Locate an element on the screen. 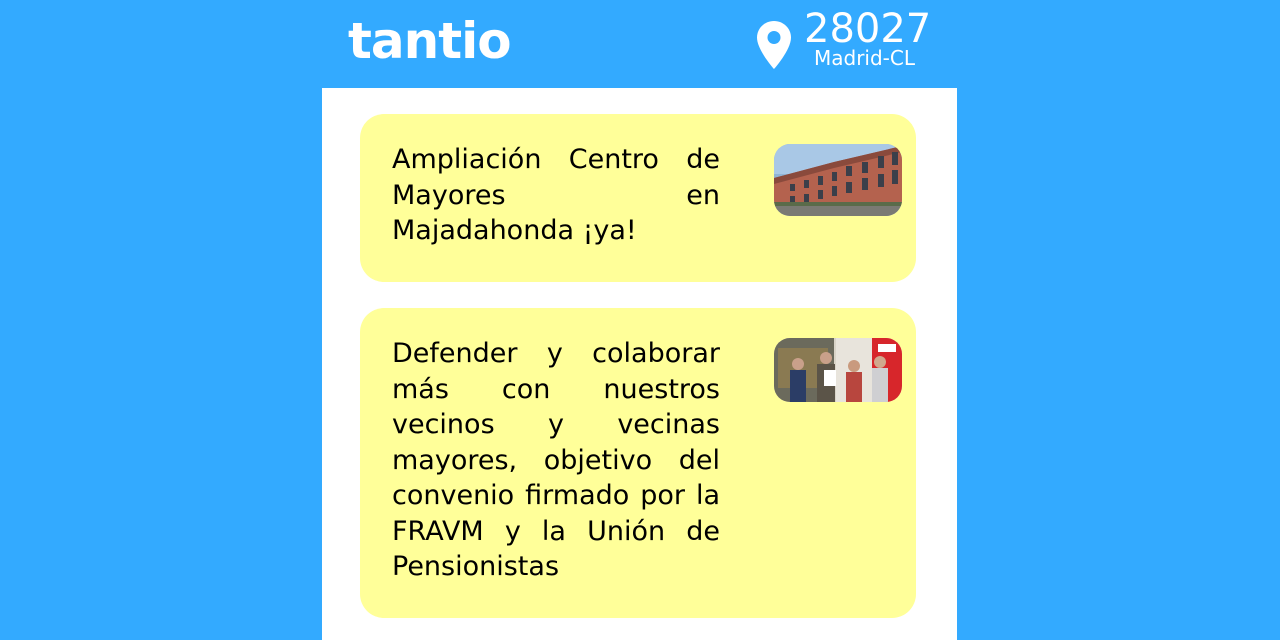 The width and height of the screenshot is (1280, 640). news-thumbnail-building is located at coordinates (838, 180).